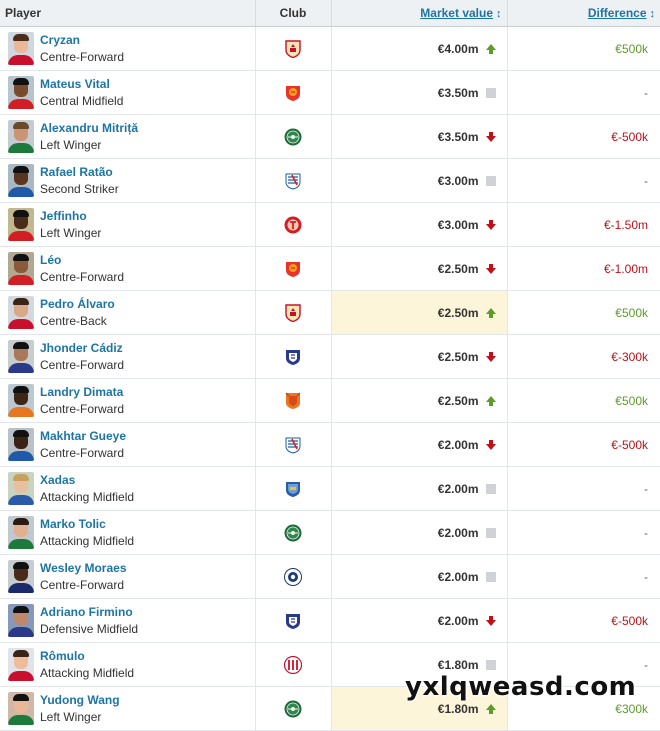 The width and height of the screenshot is (660, 731). Describe the element at coordinates (71, 144) in the screenshot. I see `player-position: Left Winger` at that location.